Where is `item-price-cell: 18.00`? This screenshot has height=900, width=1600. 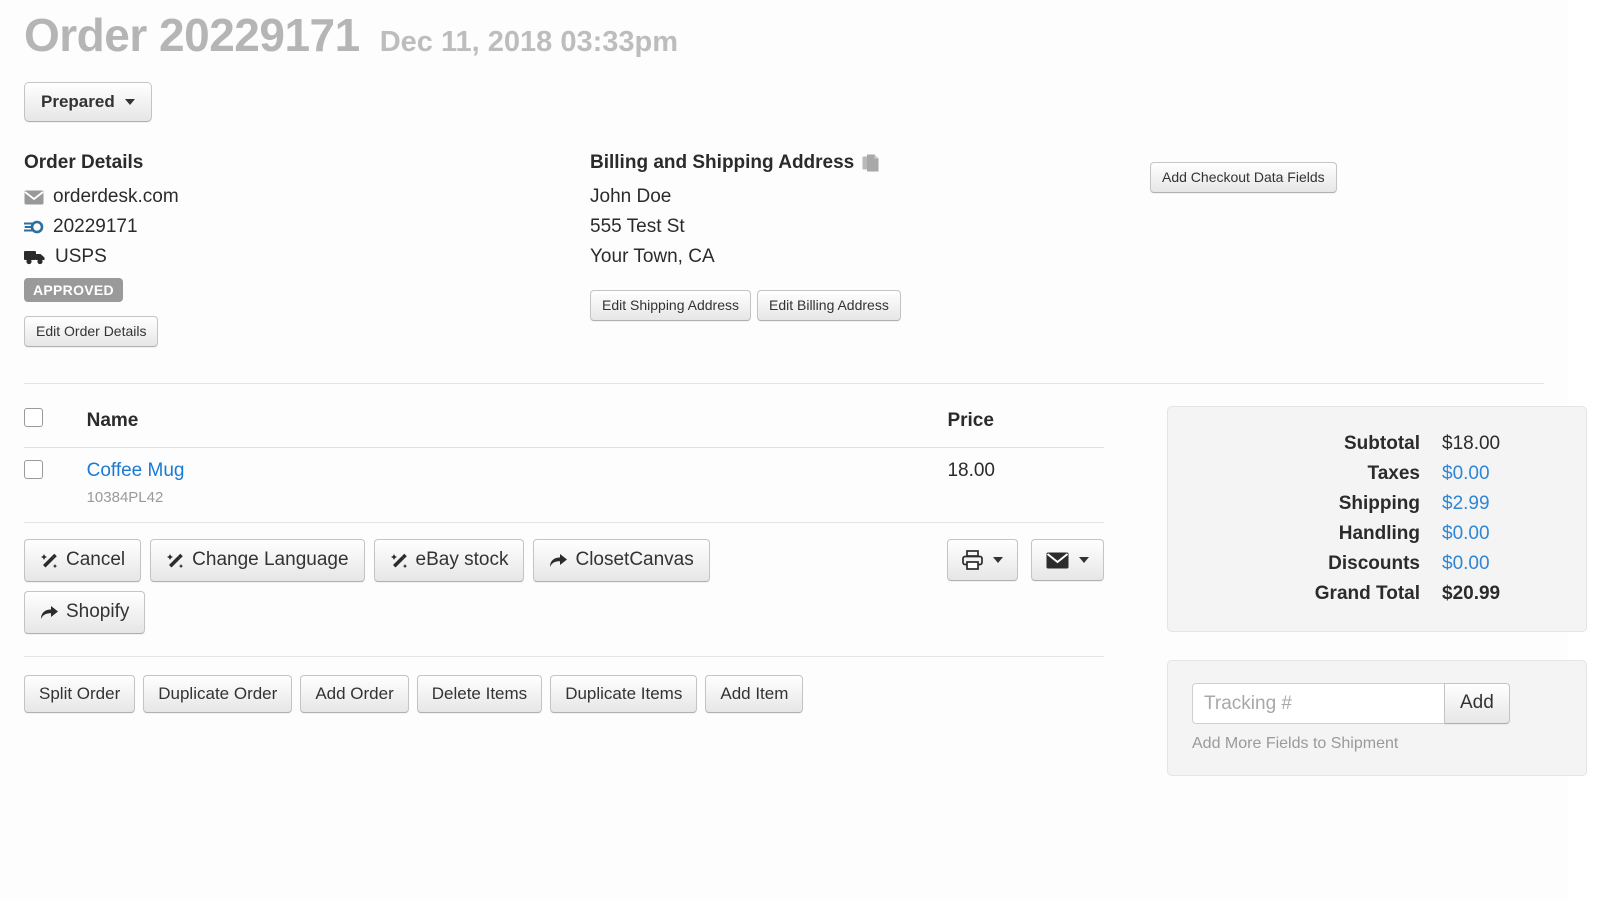
item-price-cell: 18.00 is located at coordinates (1025, 485).